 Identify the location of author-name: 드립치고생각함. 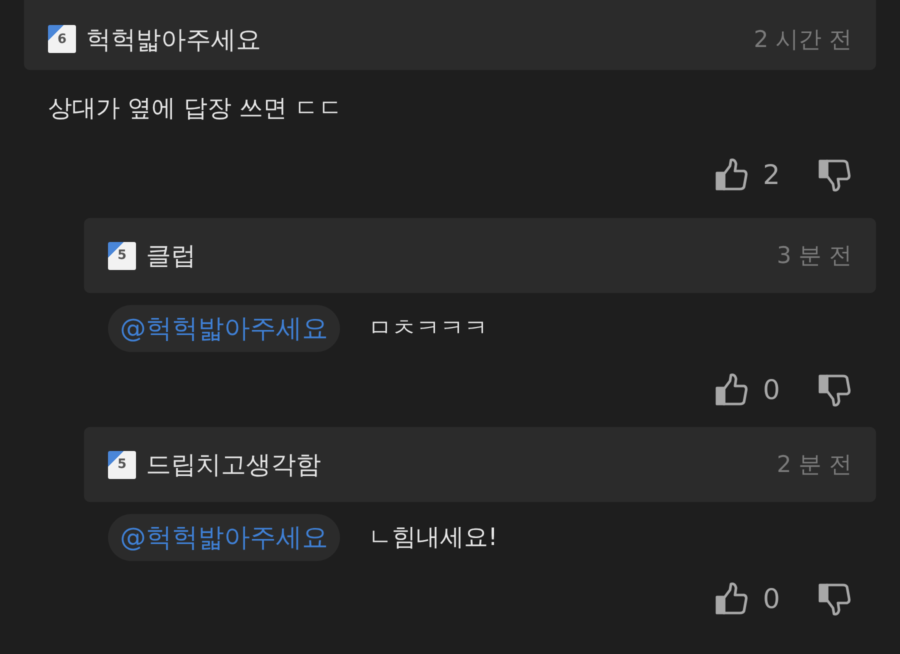
(233, 464).